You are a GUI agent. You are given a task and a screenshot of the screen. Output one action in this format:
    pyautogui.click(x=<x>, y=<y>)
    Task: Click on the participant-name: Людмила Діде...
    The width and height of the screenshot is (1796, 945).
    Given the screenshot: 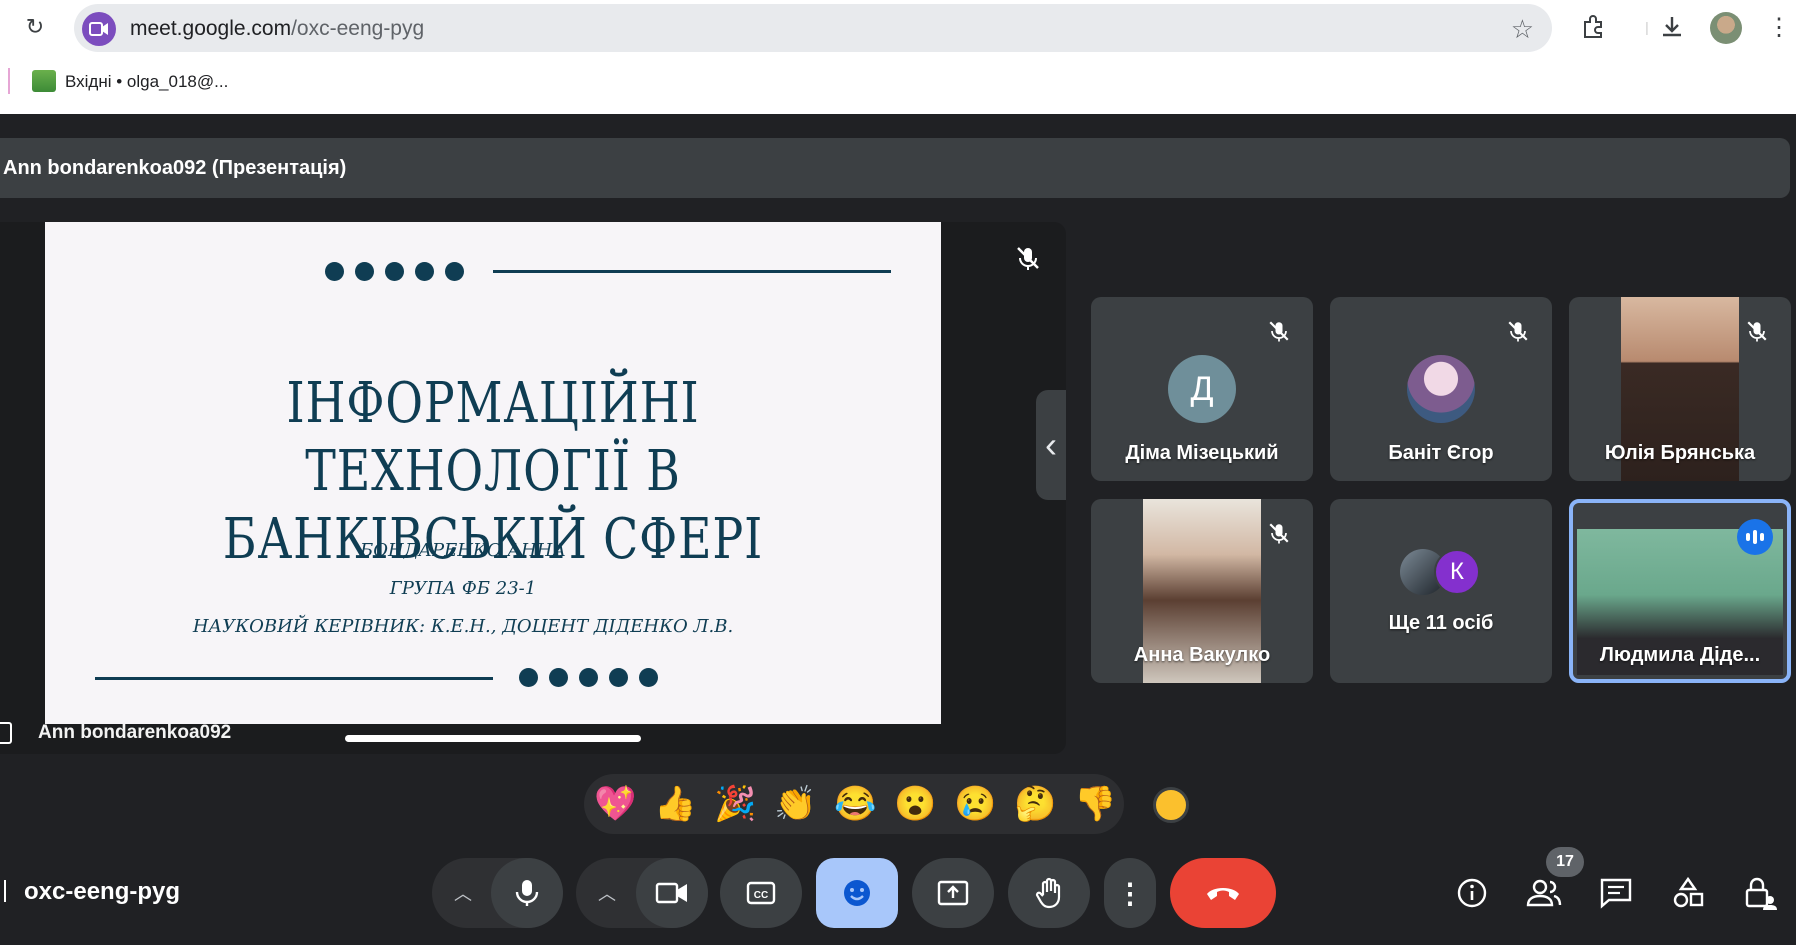 What is the action you would take?
    pyautogui.click(x=1680, y=655)
    